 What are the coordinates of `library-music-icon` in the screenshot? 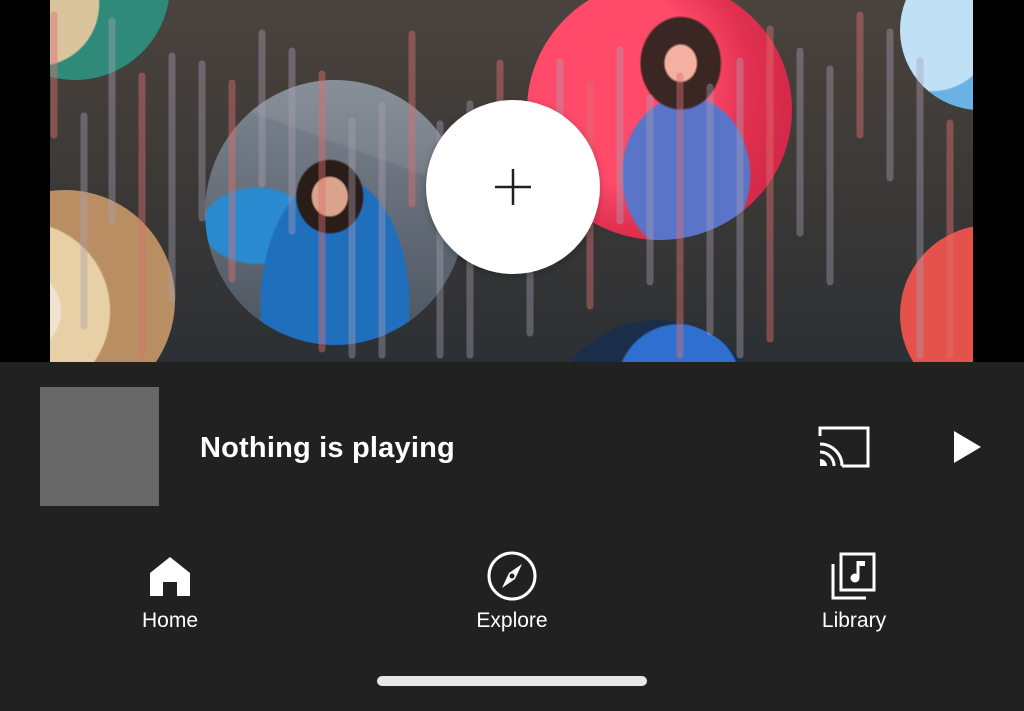 It's located at (853, 576).